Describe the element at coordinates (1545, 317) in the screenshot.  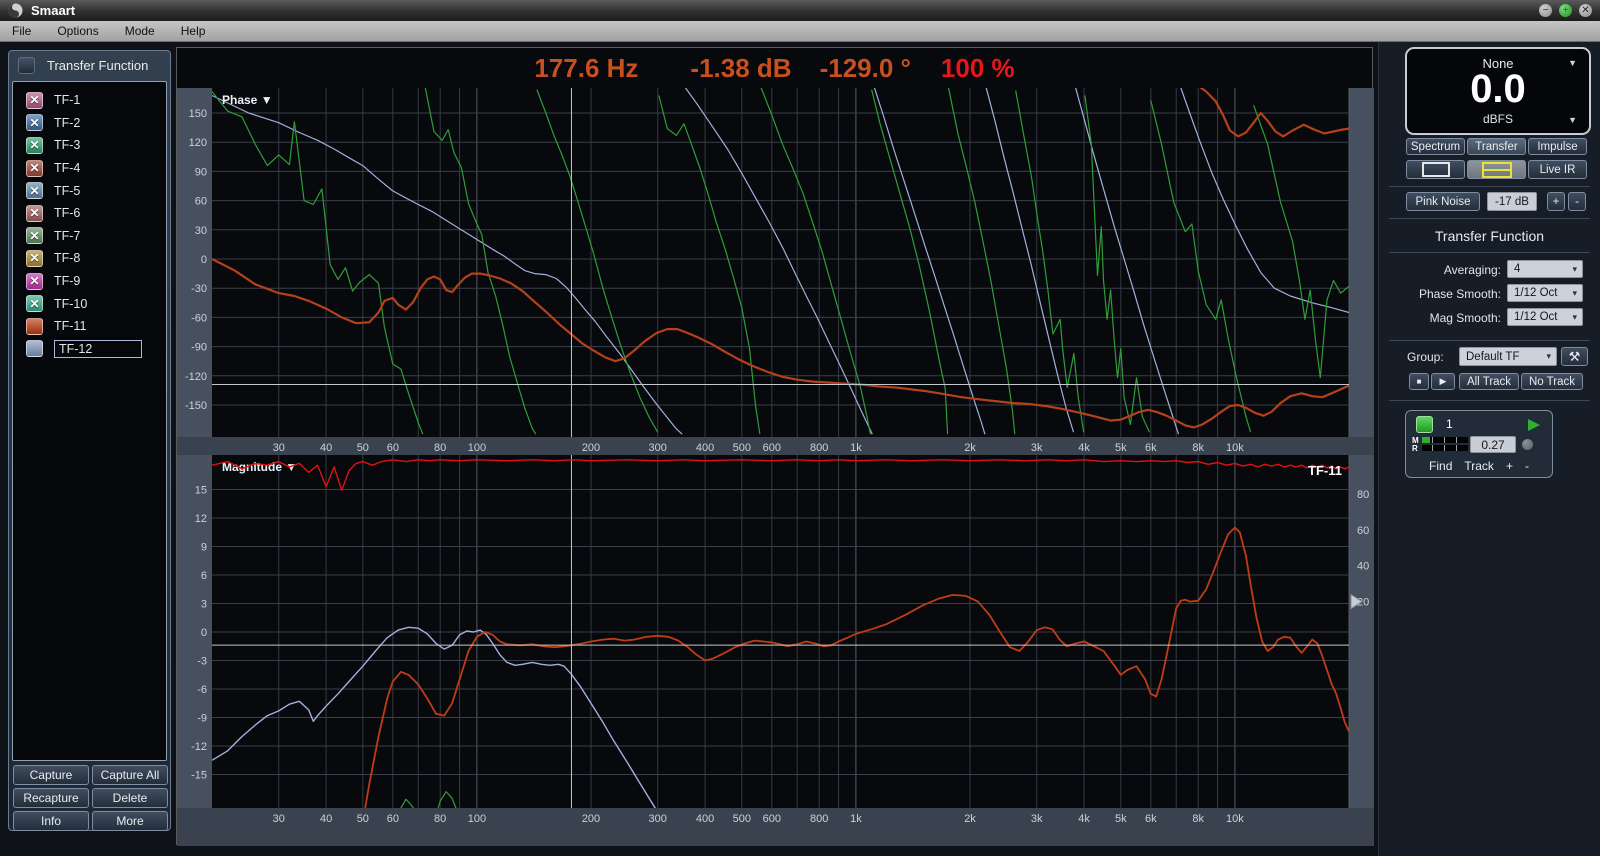
I see `mag-smooth-select: 1/12 Oct ▾` at that location.